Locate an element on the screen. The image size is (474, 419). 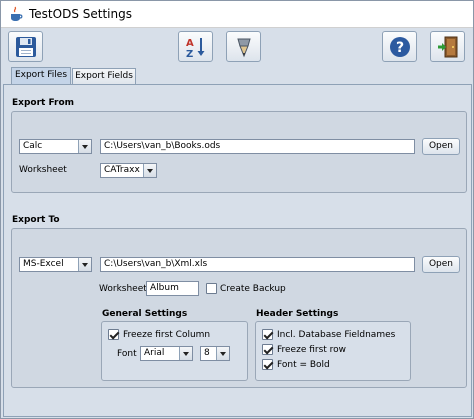
source-worksheet-value: CATraxx is located at coordinates (122, 170).